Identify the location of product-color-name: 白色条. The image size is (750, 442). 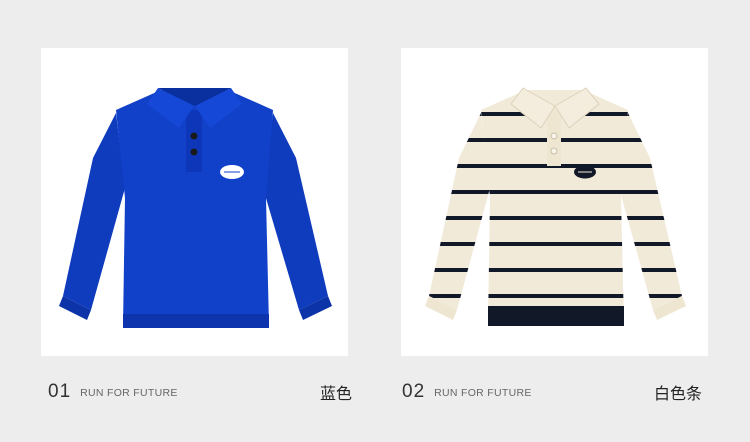
(677, 393).